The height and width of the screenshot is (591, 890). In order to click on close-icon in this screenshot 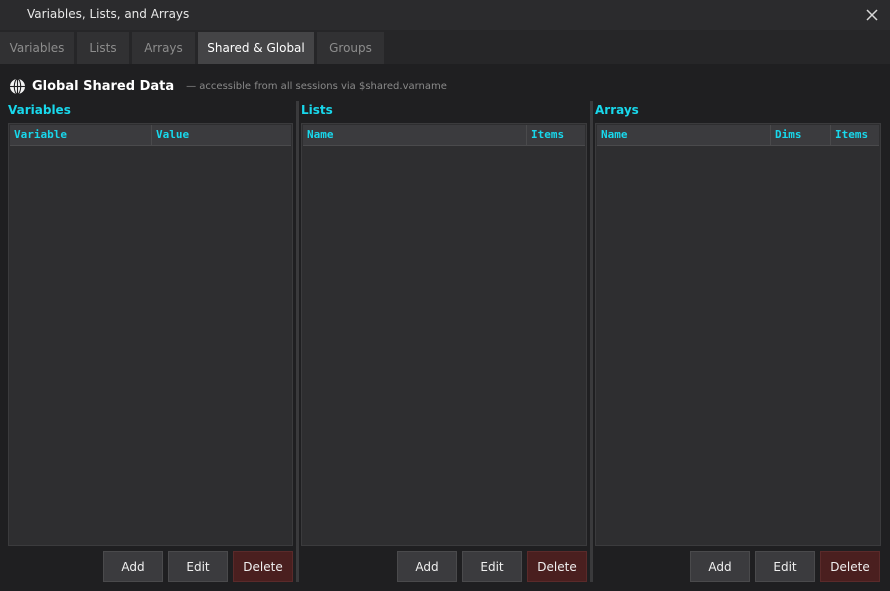, I will do `click(872, 15)`.